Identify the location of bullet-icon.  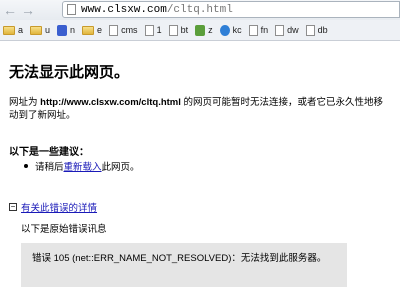
(26, 166).